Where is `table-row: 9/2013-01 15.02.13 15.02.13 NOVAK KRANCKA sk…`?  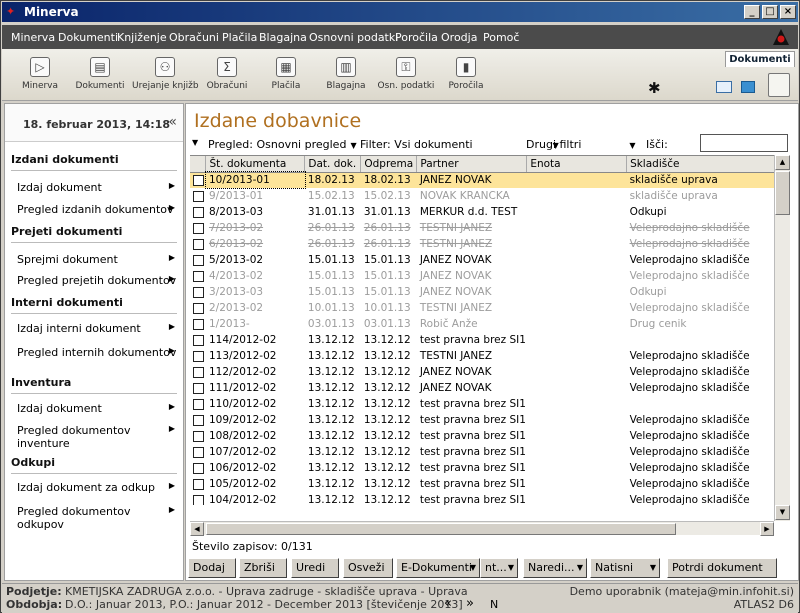
table-row: 9/2013-01 15.02.13 15.02.13 NOVAK KRANCKA sk… is located at coordinates (483, 196).